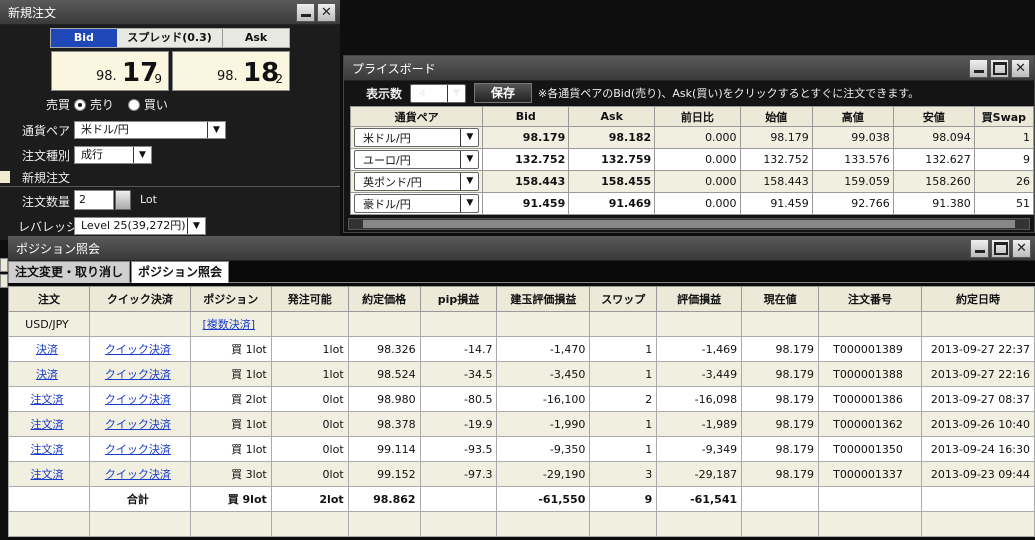  What do you see at coordinates (94, 104) in the screenshot?
I see `sell-radio: 売り` at bounding box center [94, 104].